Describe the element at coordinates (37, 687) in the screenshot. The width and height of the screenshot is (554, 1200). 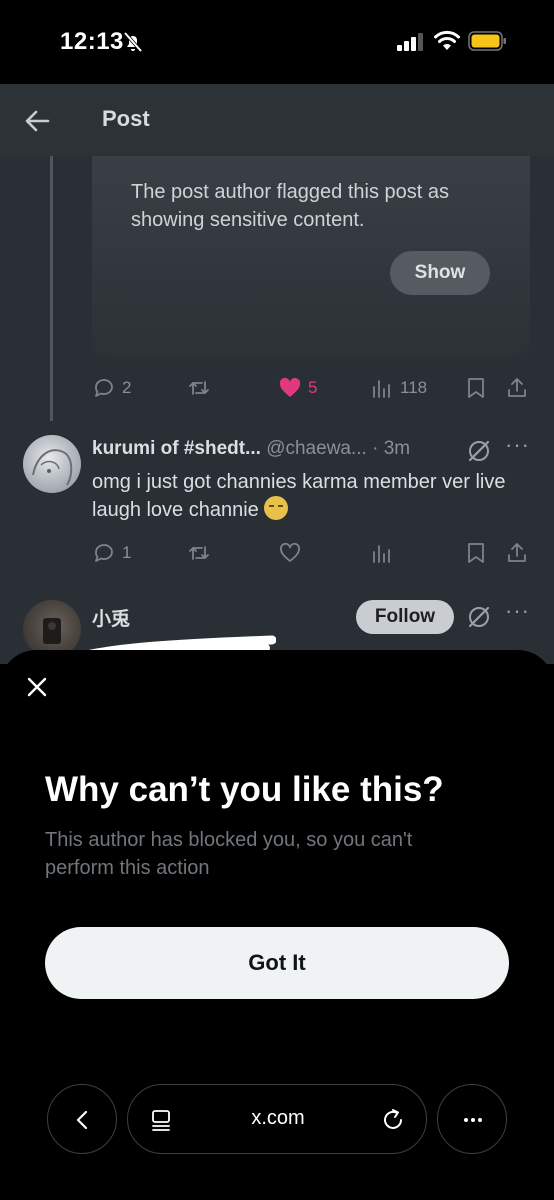
I see `close-icon` at that location.